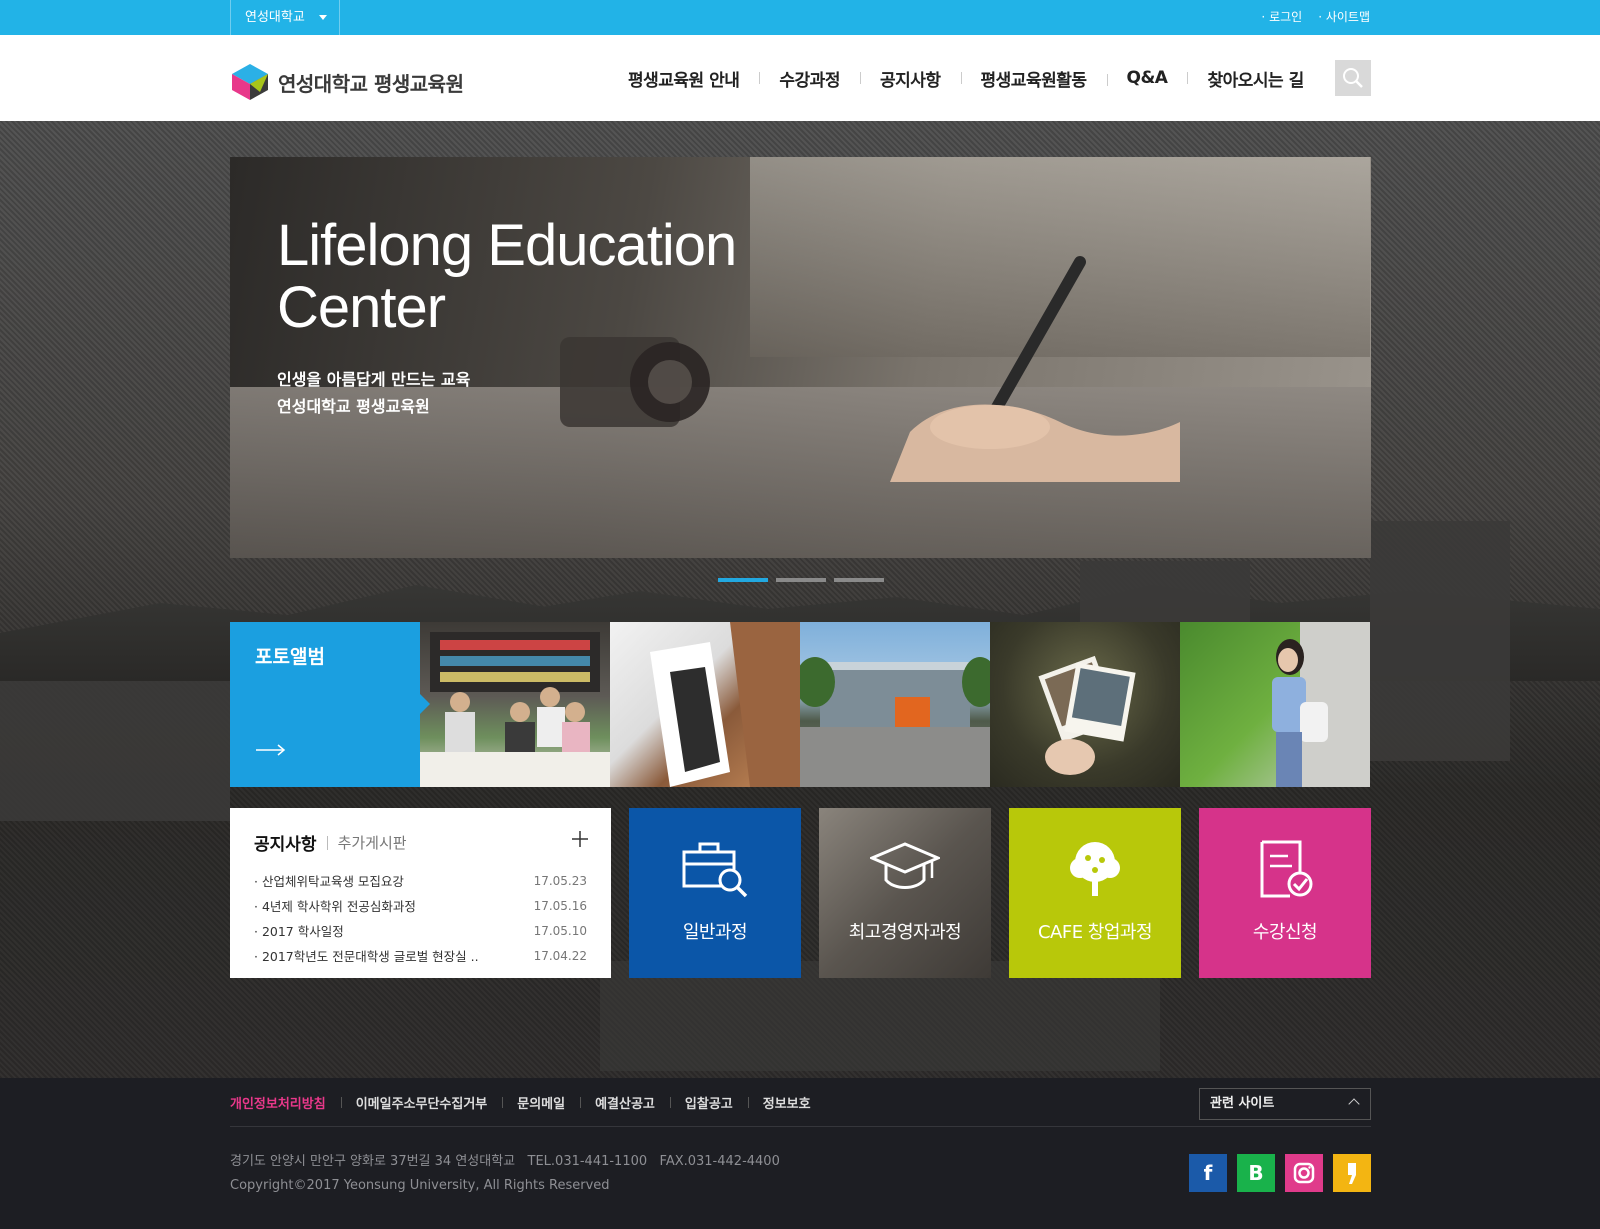 Image resolution: width=1600 pixels, height=1229 pixels. I want to click on quick-tile-label: CAFE 창업과정, so click(1095, 932).